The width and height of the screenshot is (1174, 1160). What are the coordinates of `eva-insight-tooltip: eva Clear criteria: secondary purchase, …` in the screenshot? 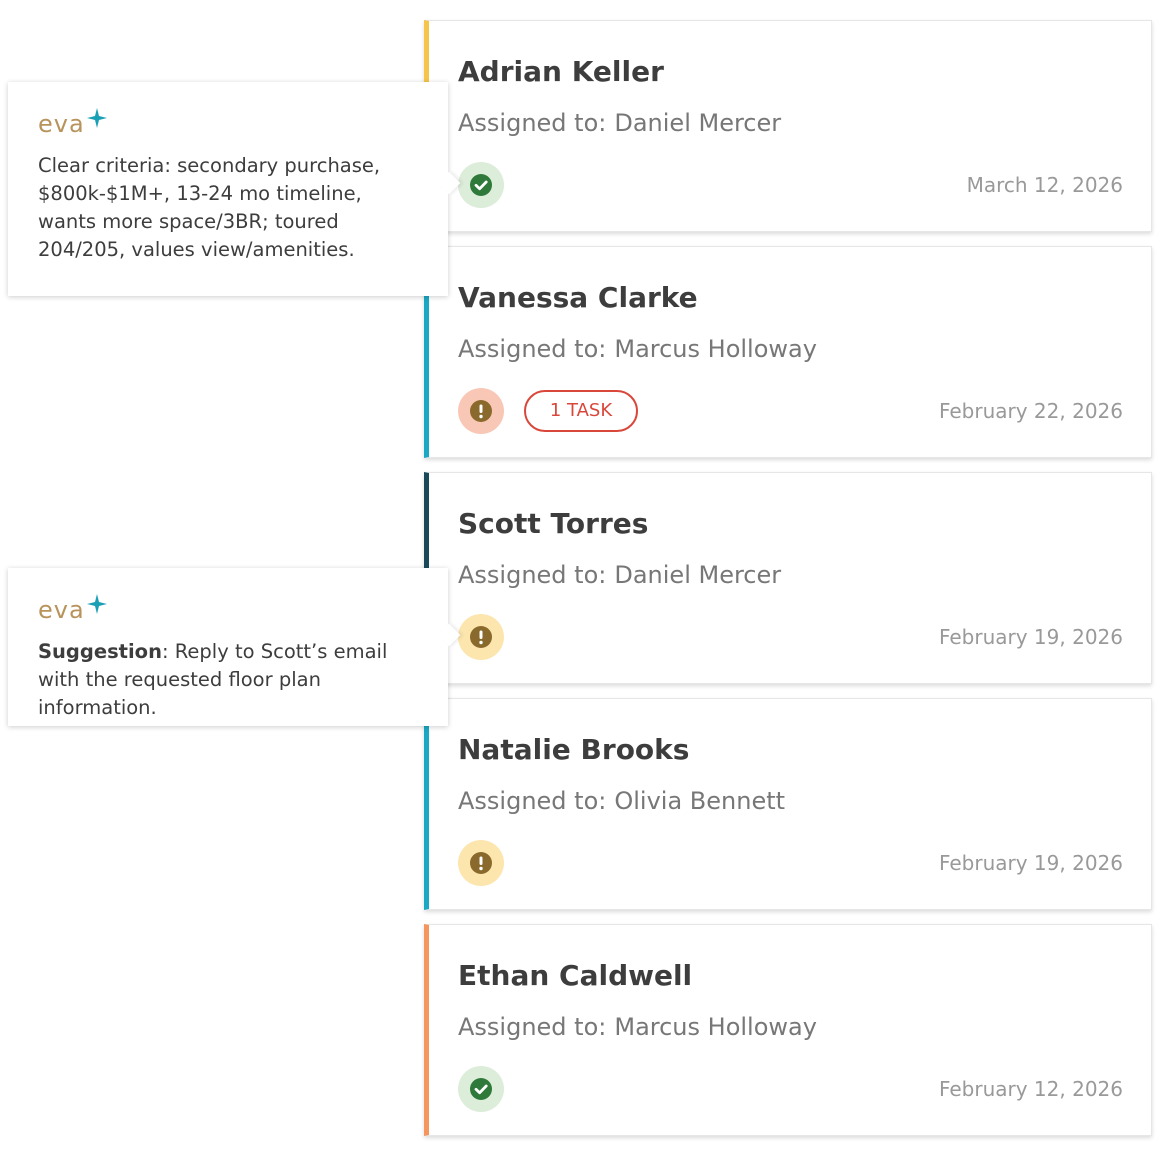 It's located at (234, 189).